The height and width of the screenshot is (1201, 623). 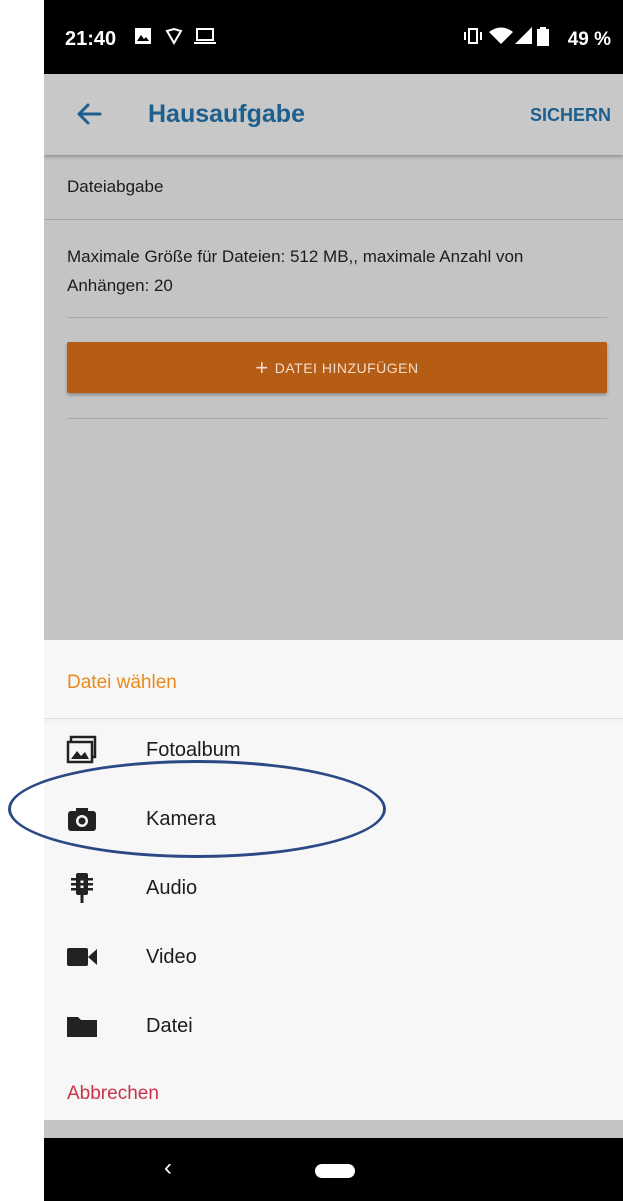 What do you see at coordinates (333, 188) in the screenshot?
I see `section-header: Dateiabgabe` at bounding box center [333, 188].